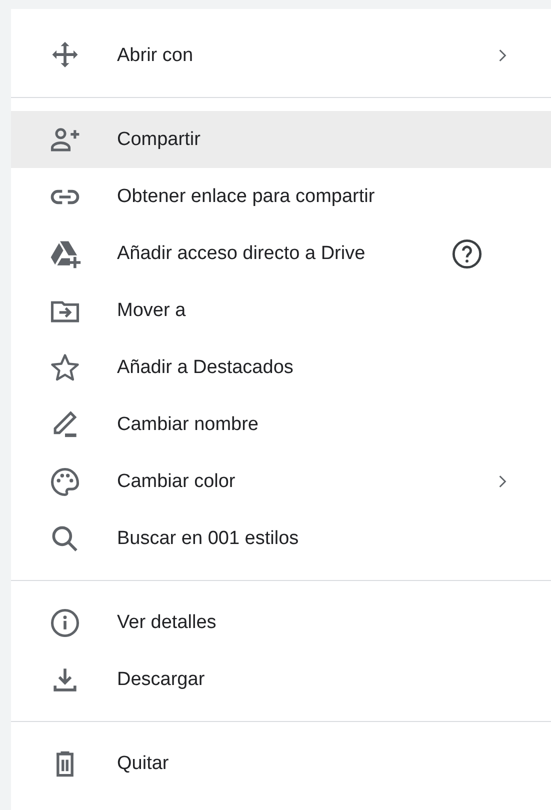 This screenshot has width=551, height=810. What do you see at coordinates (167, 623) in the screenshot?
I see `menu-item-label: Ver detalles` at bounding box center [167, 623].